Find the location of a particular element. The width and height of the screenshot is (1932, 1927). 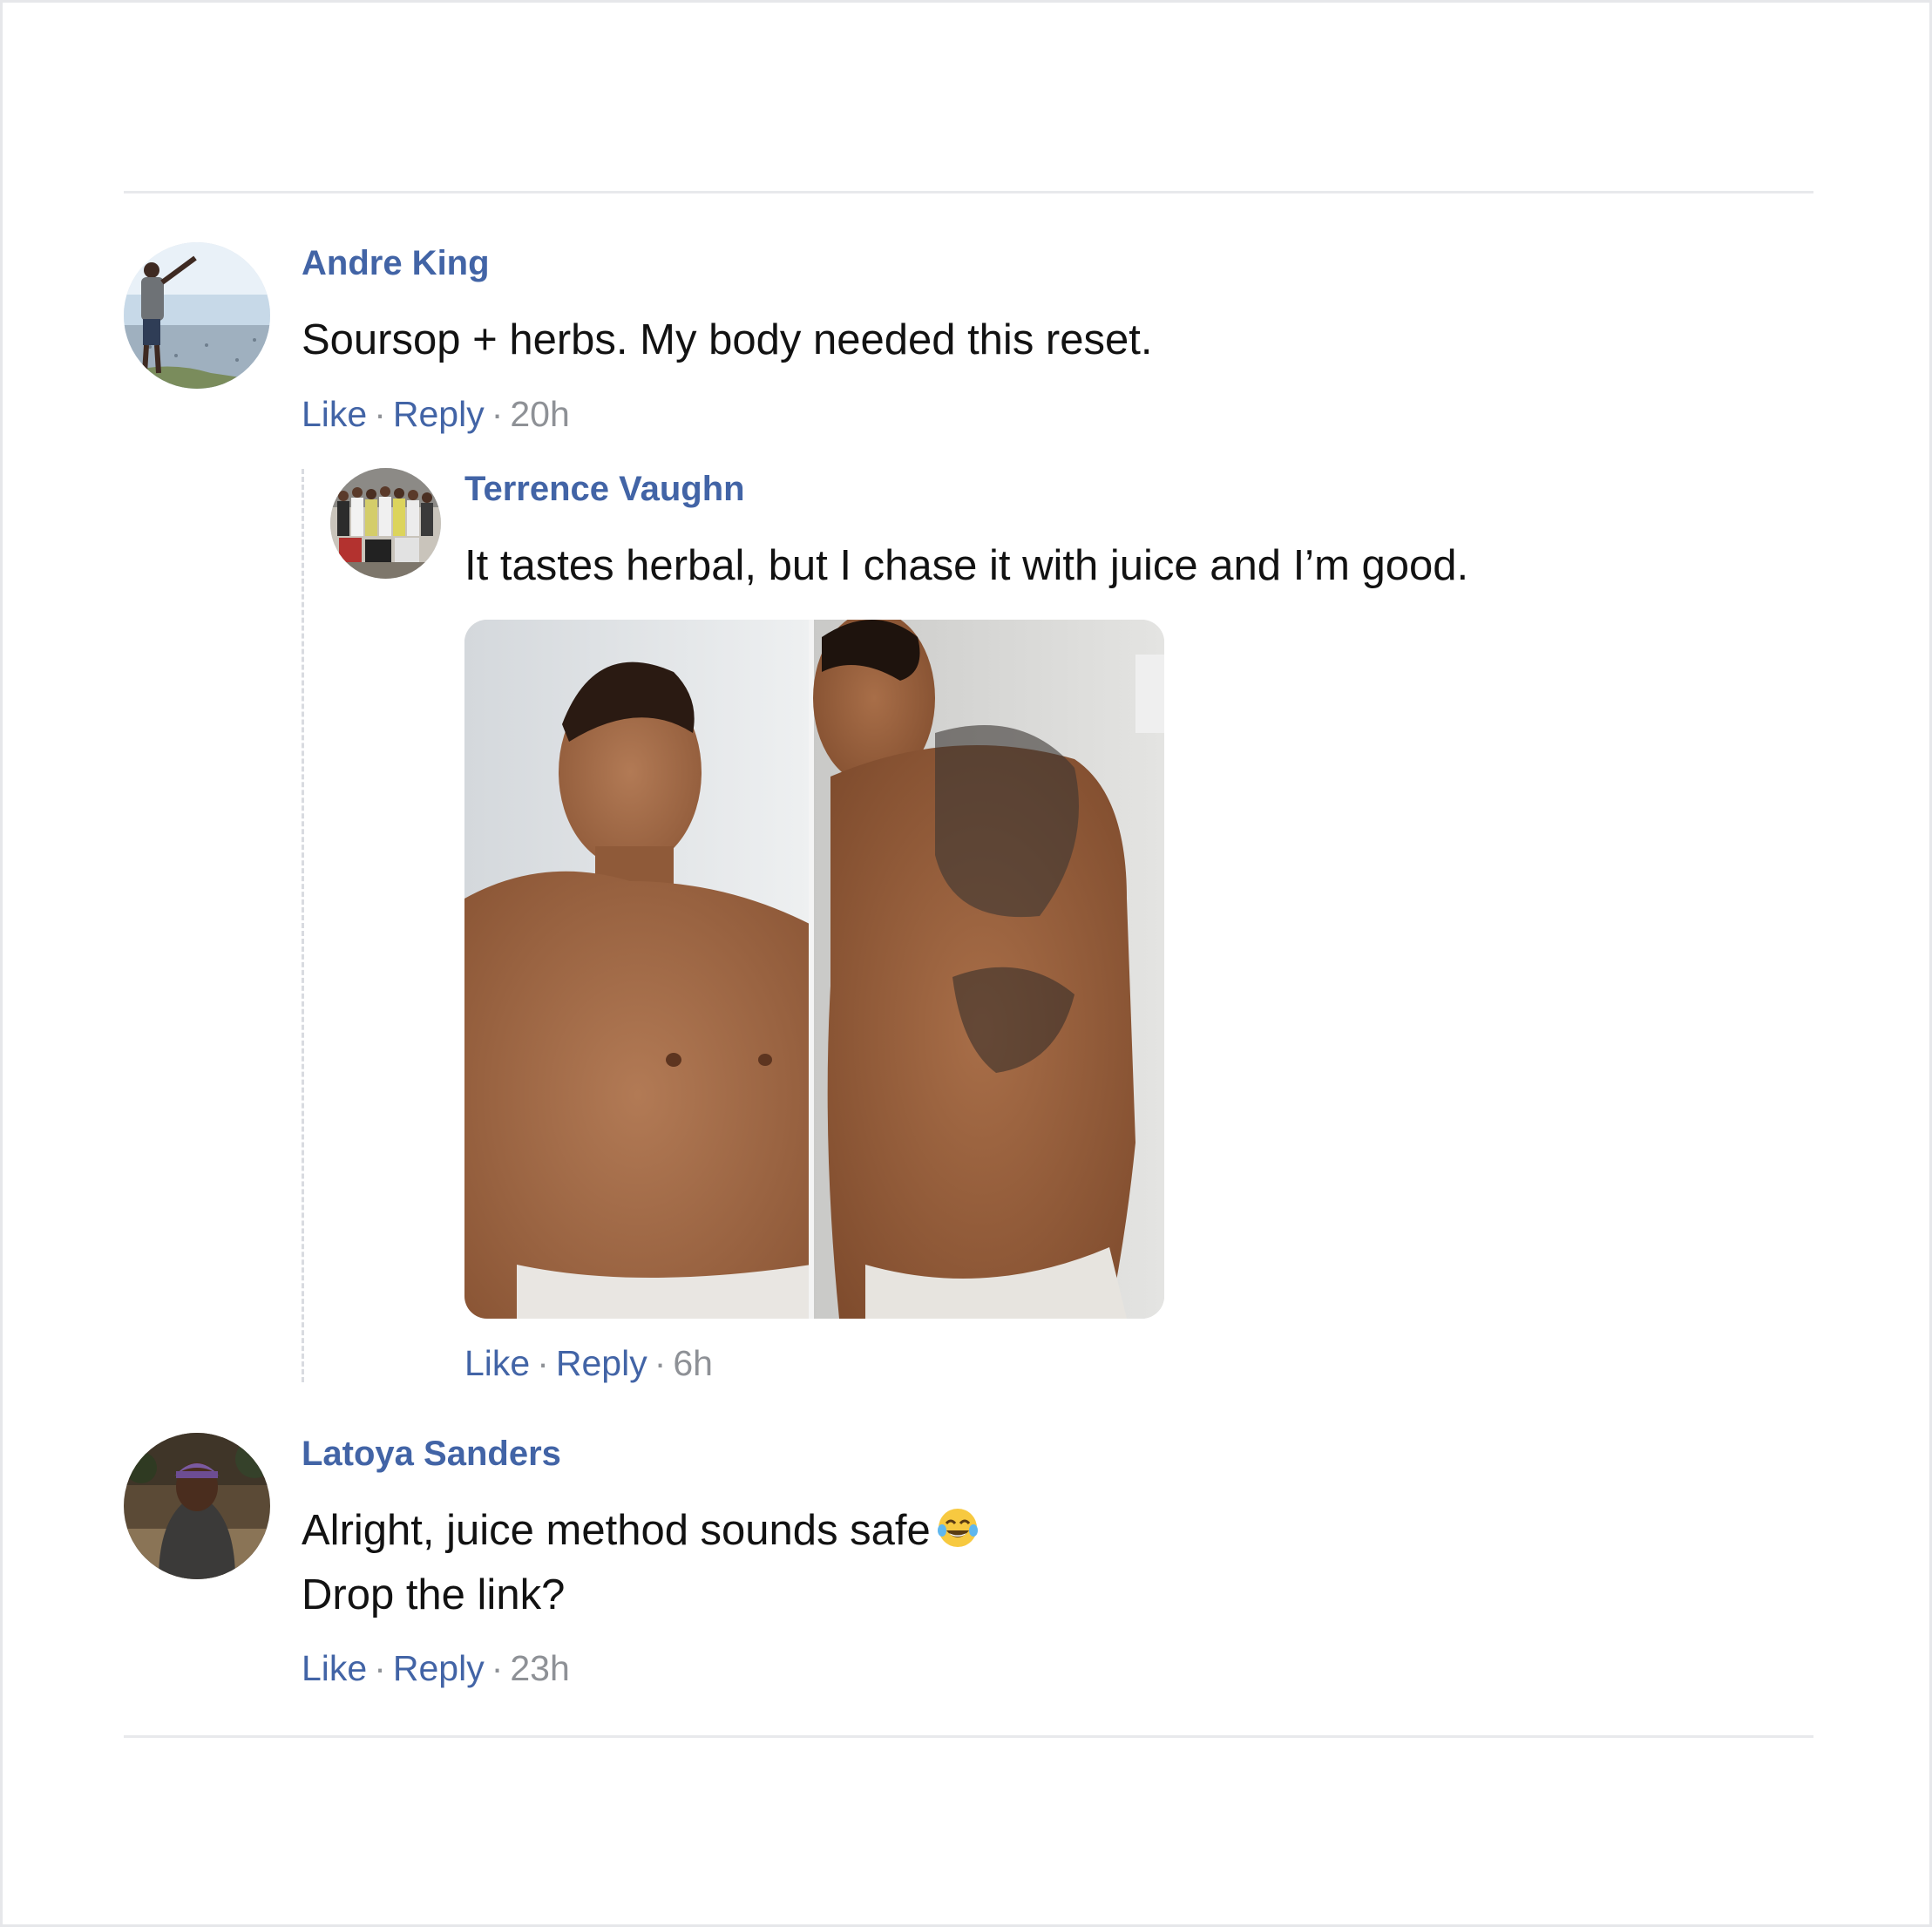

avatar-terrence-vaughn is located at coordinates (386, 523).